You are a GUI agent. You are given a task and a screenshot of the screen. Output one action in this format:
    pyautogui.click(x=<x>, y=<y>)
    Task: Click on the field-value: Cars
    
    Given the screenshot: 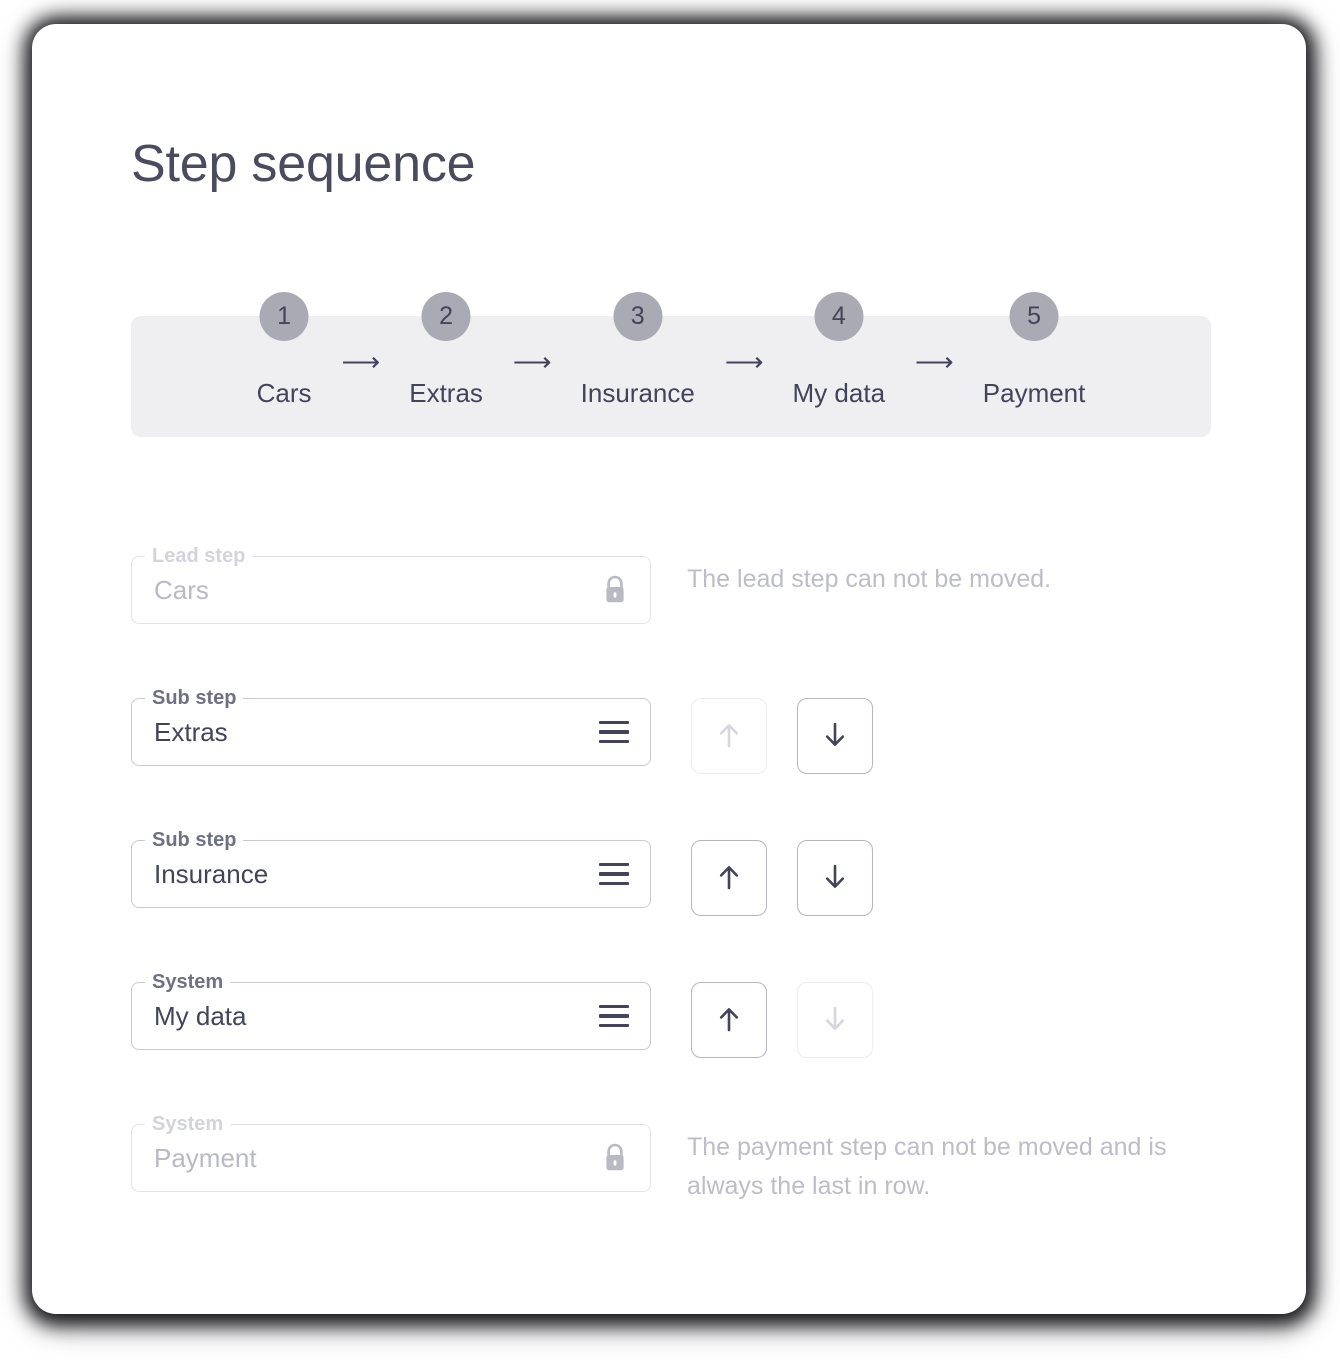 What is the action you would take?
    pyautogui.click(x=181, y=589)
    